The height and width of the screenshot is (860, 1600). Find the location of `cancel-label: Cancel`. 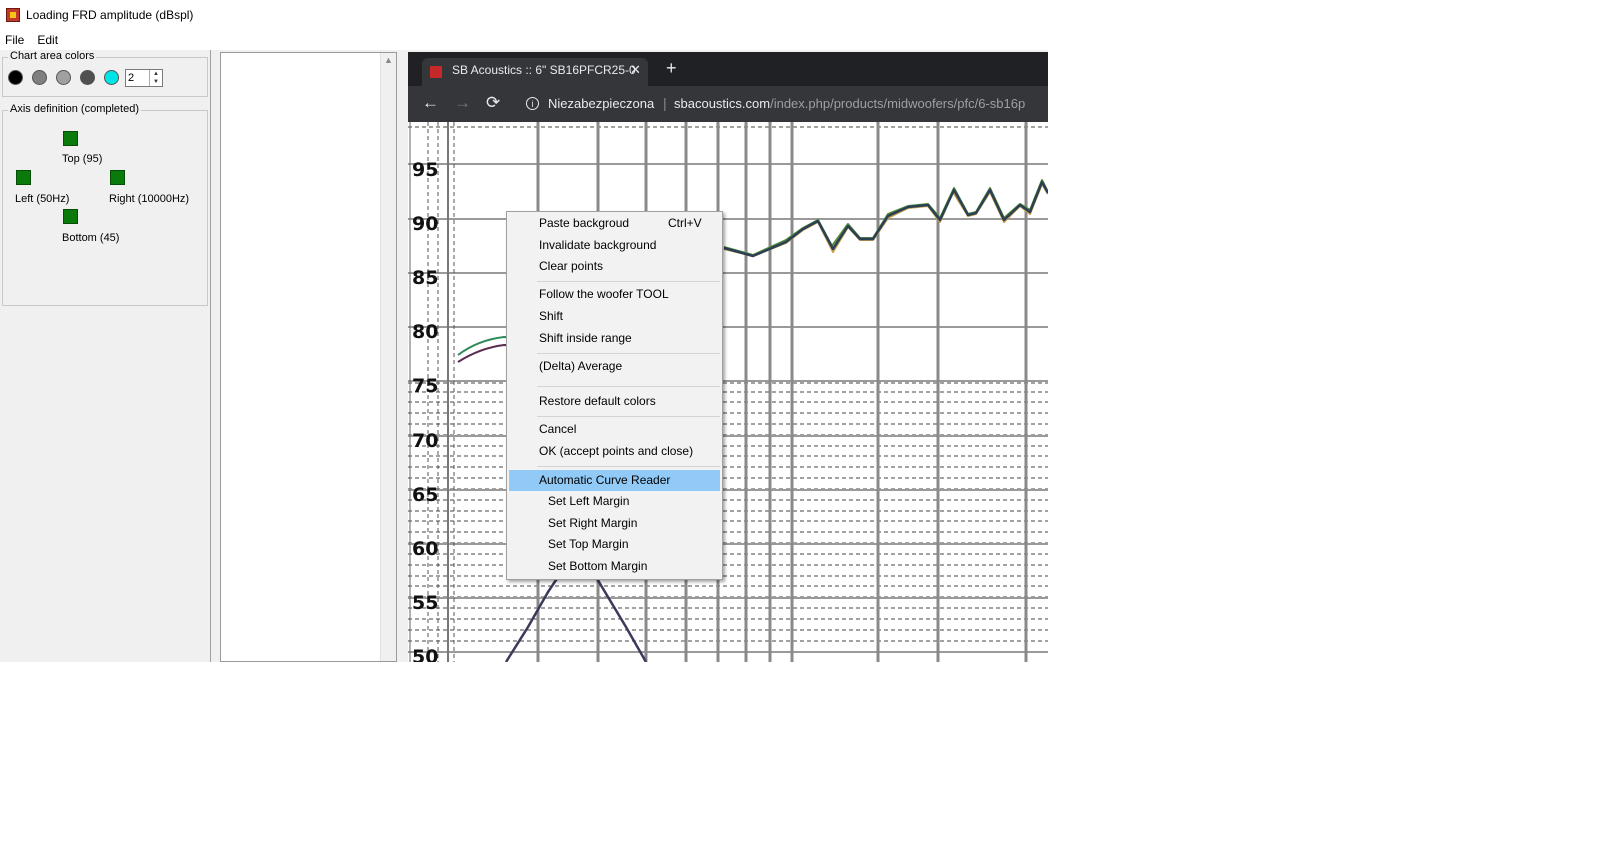

cancel-label: Cancel is located at coordinates (558, 429).